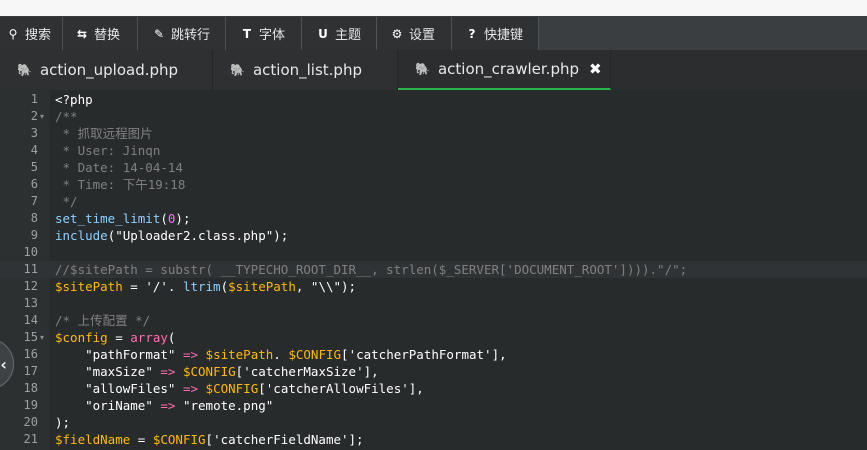 Image resolution: width=867 pixels, height=450 pixels. I want to click on editor-toolbar: ⚲ 搜索 ⇆ 替换 ✎ 跳转行 T 字体 U 主题 ⚙ 设置 ? 快捷键, so click(433, 33).